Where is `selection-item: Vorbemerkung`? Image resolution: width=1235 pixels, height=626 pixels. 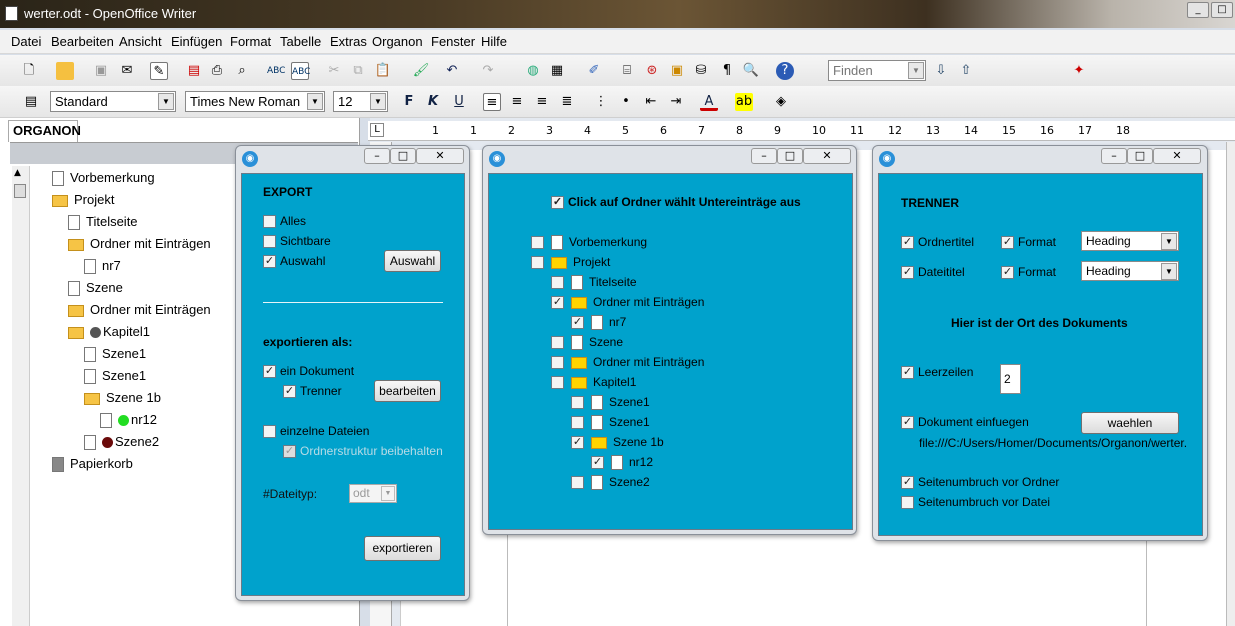
selection-item: Vorbemerkung is located at coordinates (589, 242).